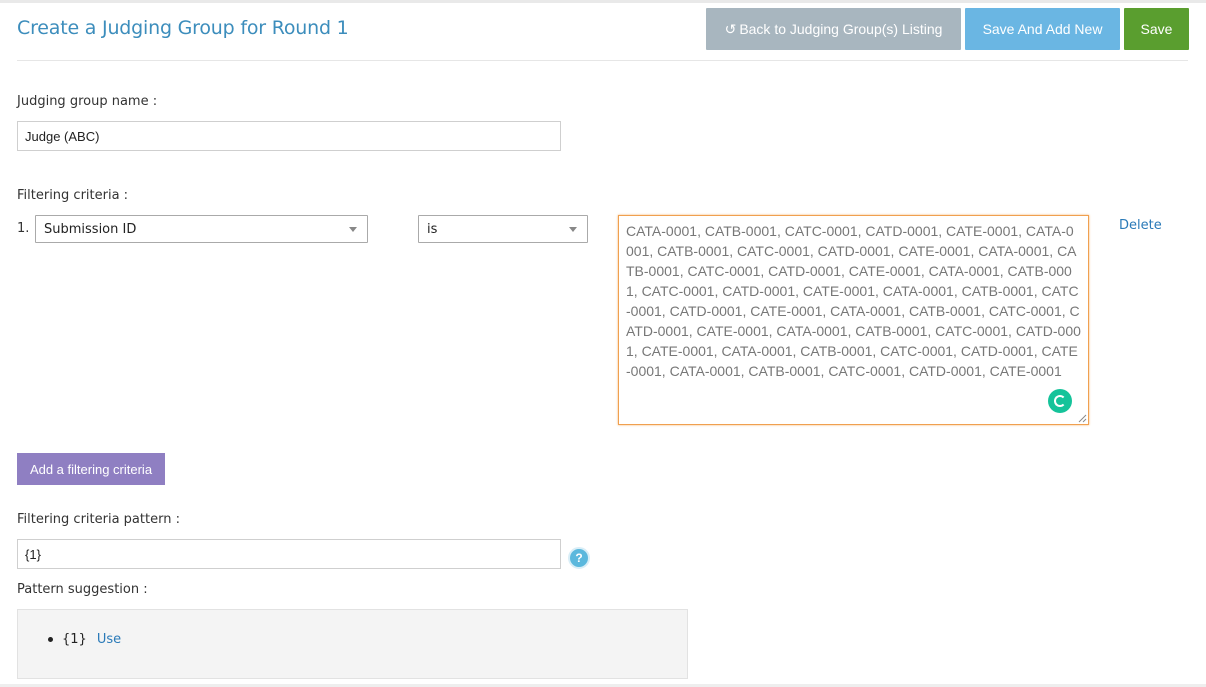 The height and width of the screenshot is (687, 1206). Describe the element at coordinates (73, 195) in the screenshot. I see `filtering-criteria-label: Filtering criteria :` at that location.